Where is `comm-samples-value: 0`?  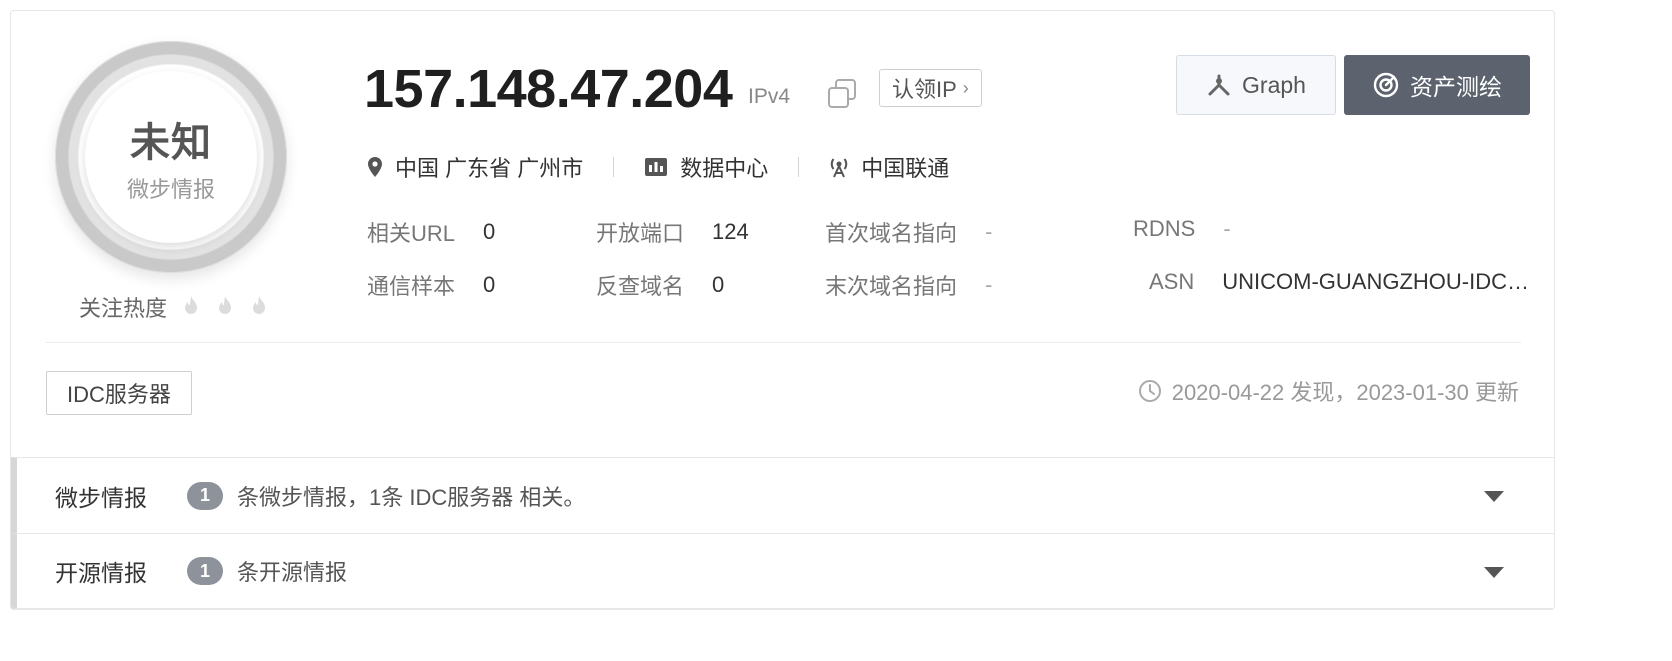
comm-samples-value: 0 is located at coordinates (489, 285).